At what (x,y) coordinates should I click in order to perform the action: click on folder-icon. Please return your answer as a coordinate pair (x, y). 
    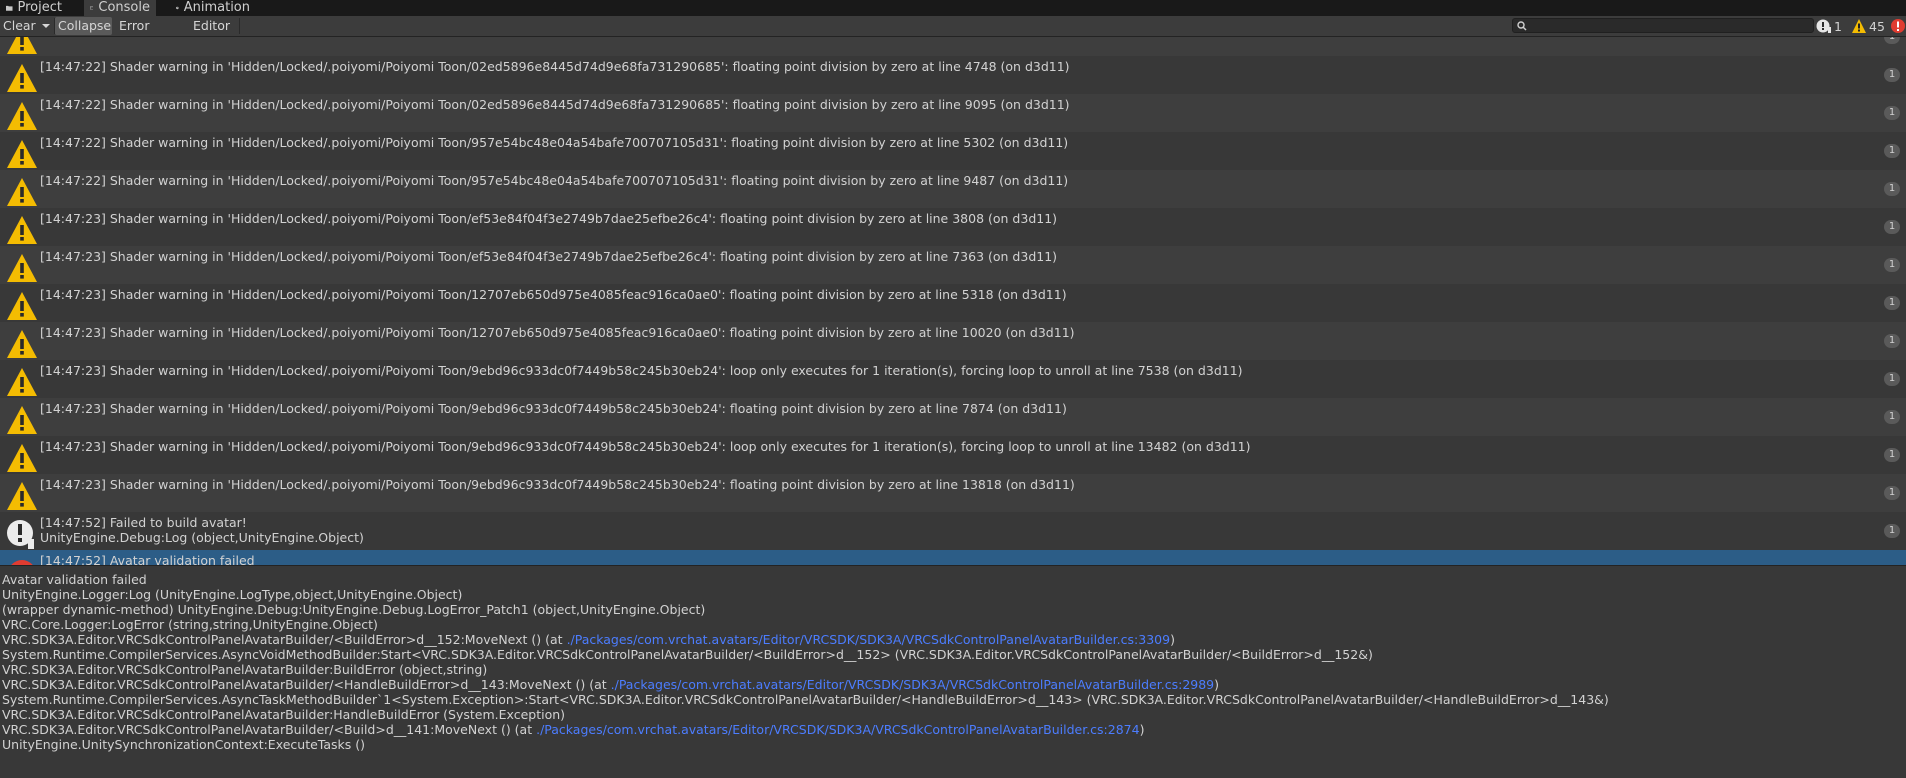
    Looking at the image, I should click on (9, 8).